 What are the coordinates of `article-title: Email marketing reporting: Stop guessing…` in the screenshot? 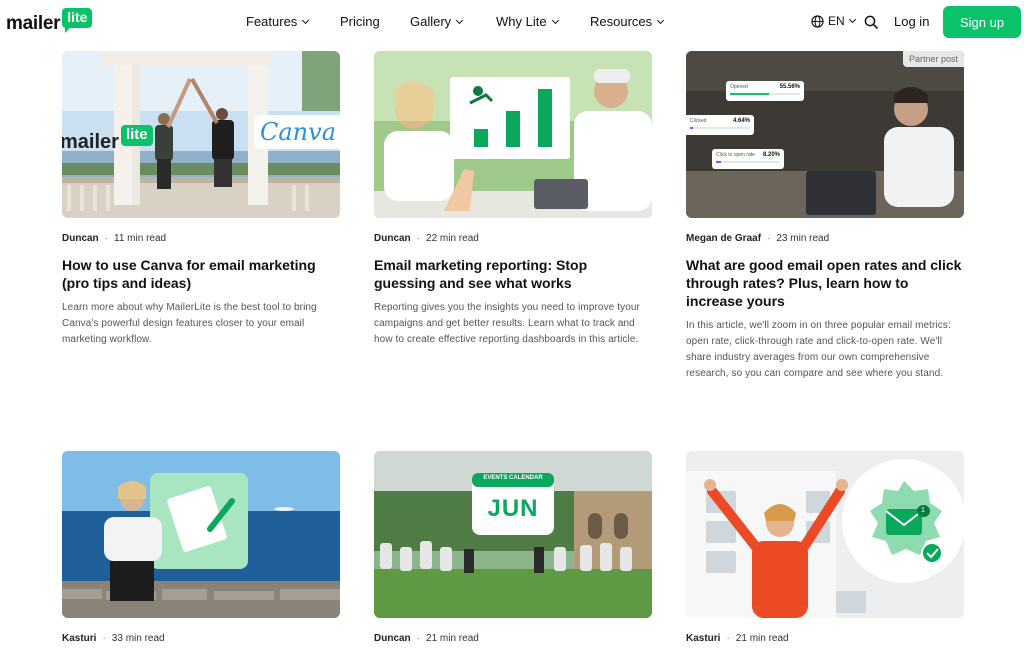 It's located at (513, 274).